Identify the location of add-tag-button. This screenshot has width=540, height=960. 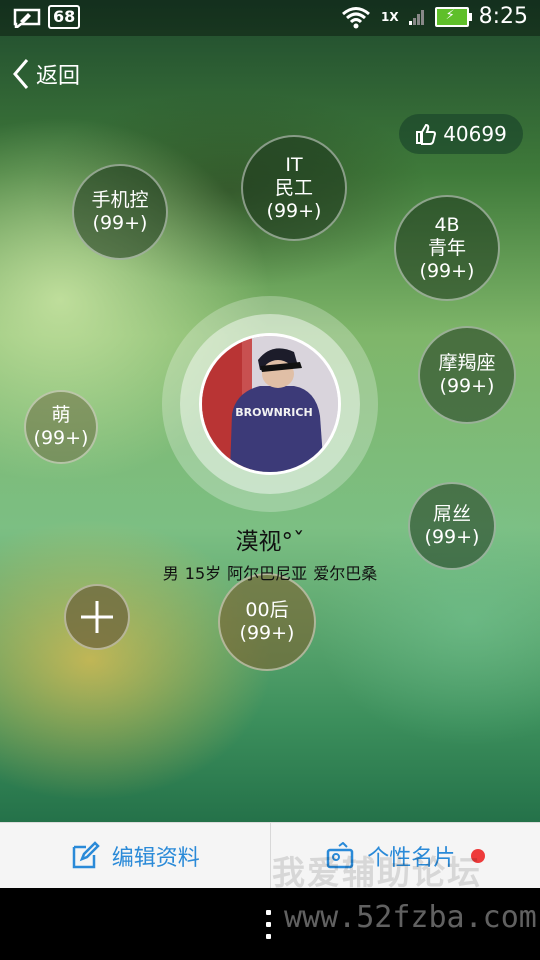
(97, 617).